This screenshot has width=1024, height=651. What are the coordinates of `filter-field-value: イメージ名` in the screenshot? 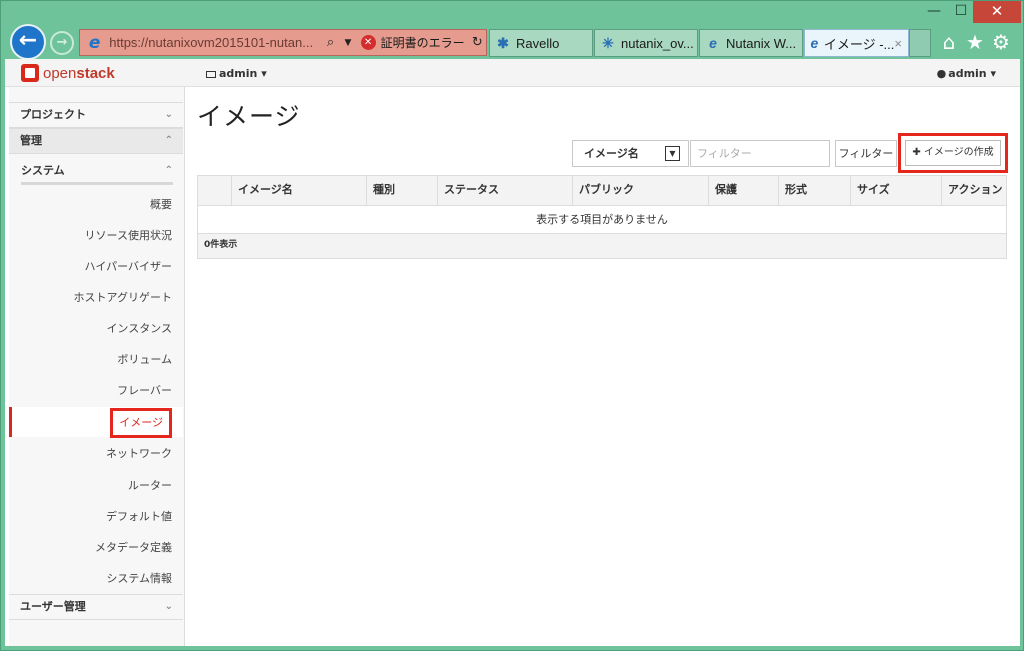 It's located at (611, 153).